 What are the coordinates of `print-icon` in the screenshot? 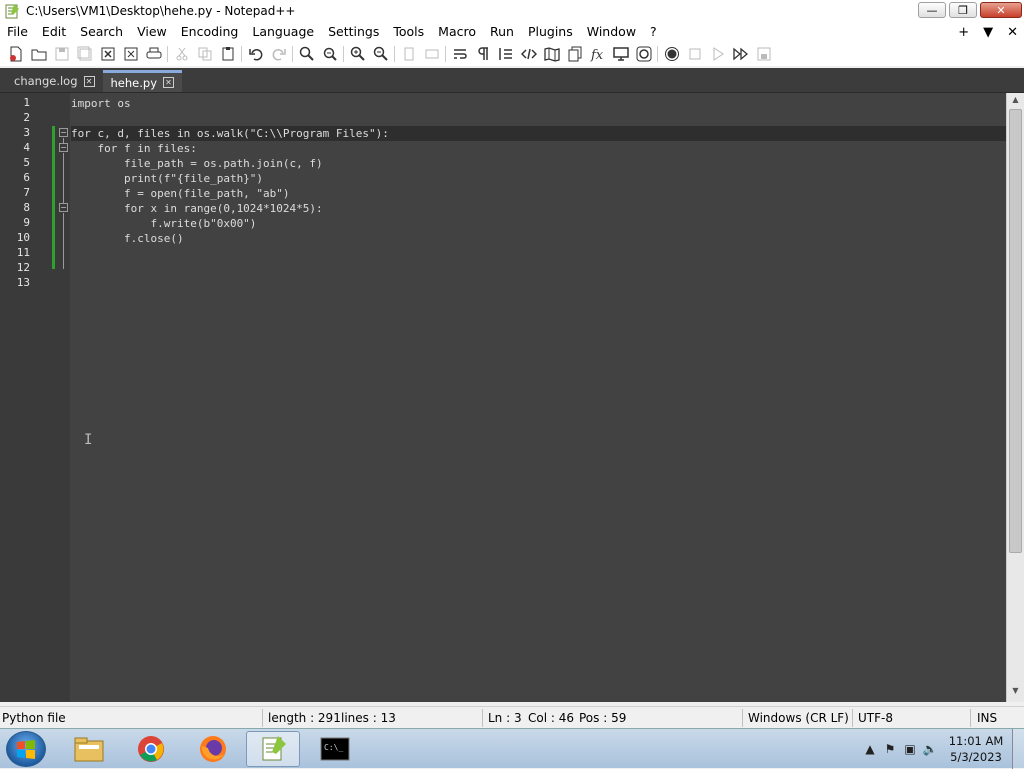 It's located at (153, 54).